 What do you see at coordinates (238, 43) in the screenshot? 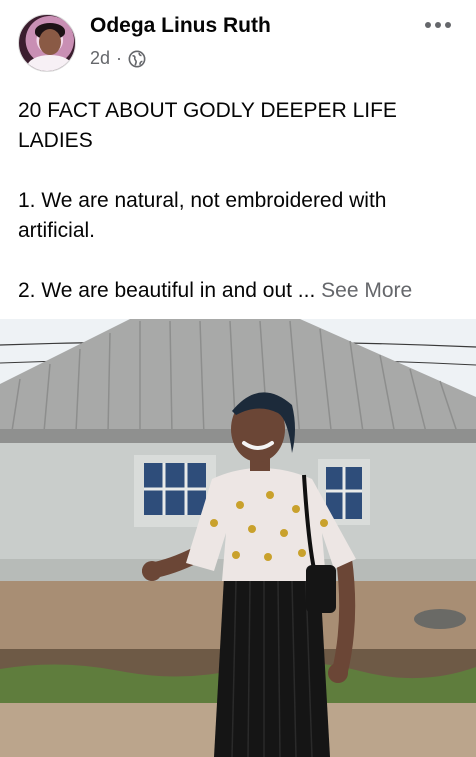
I see `post-header: Odega Linus Ruth 2d ·` at bounding box center [238, 43].